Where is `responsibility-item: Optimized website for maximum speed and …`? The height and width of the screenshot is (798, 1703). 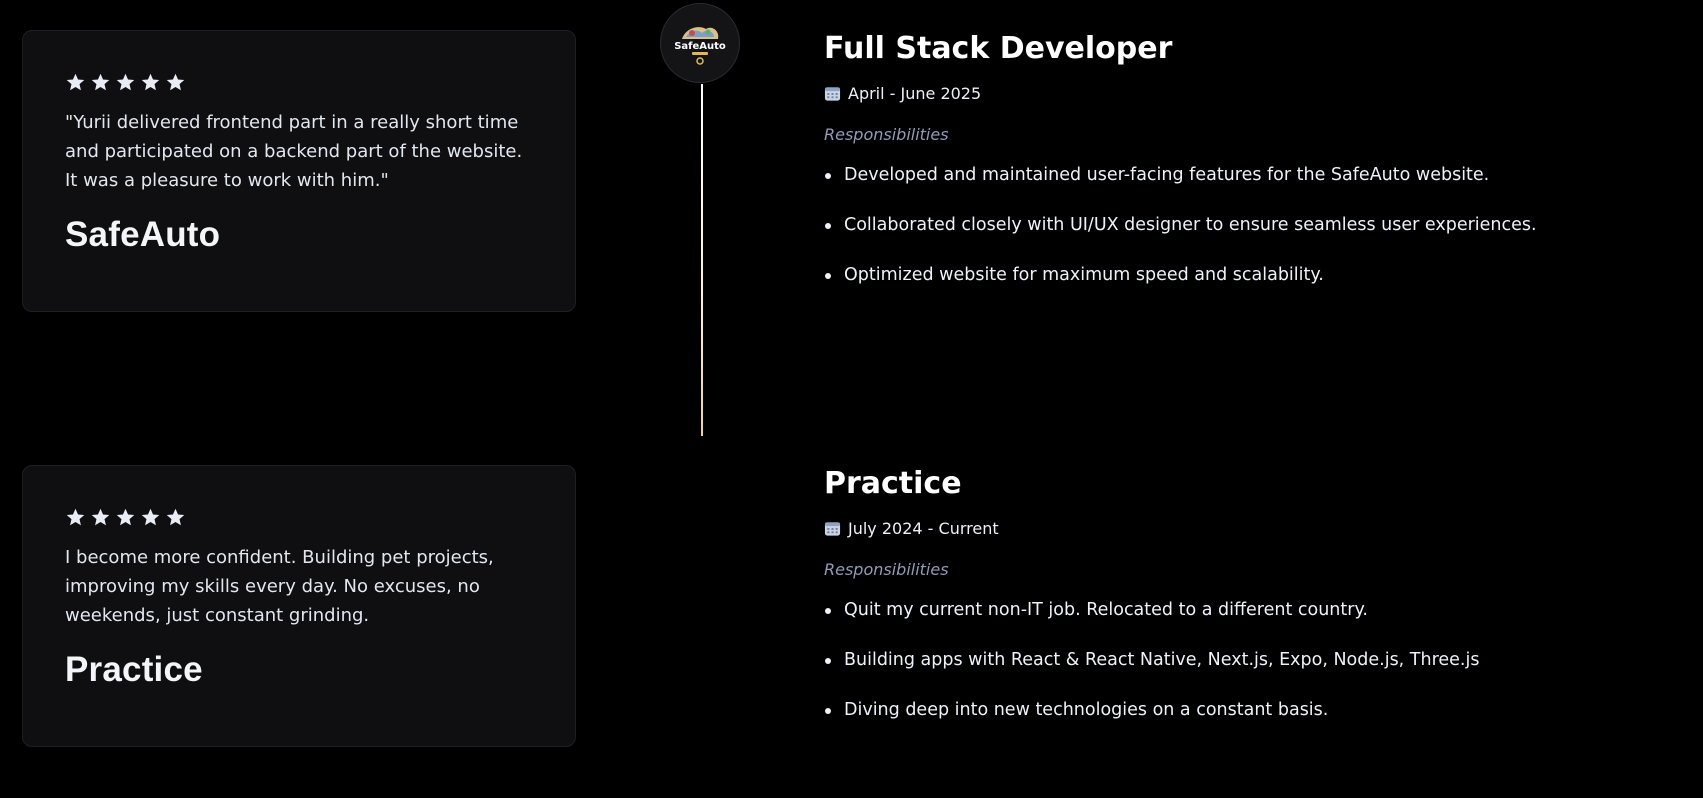
responsibility-item: Optimized website for maximum speed and … is located at coordinates (1254, 275).